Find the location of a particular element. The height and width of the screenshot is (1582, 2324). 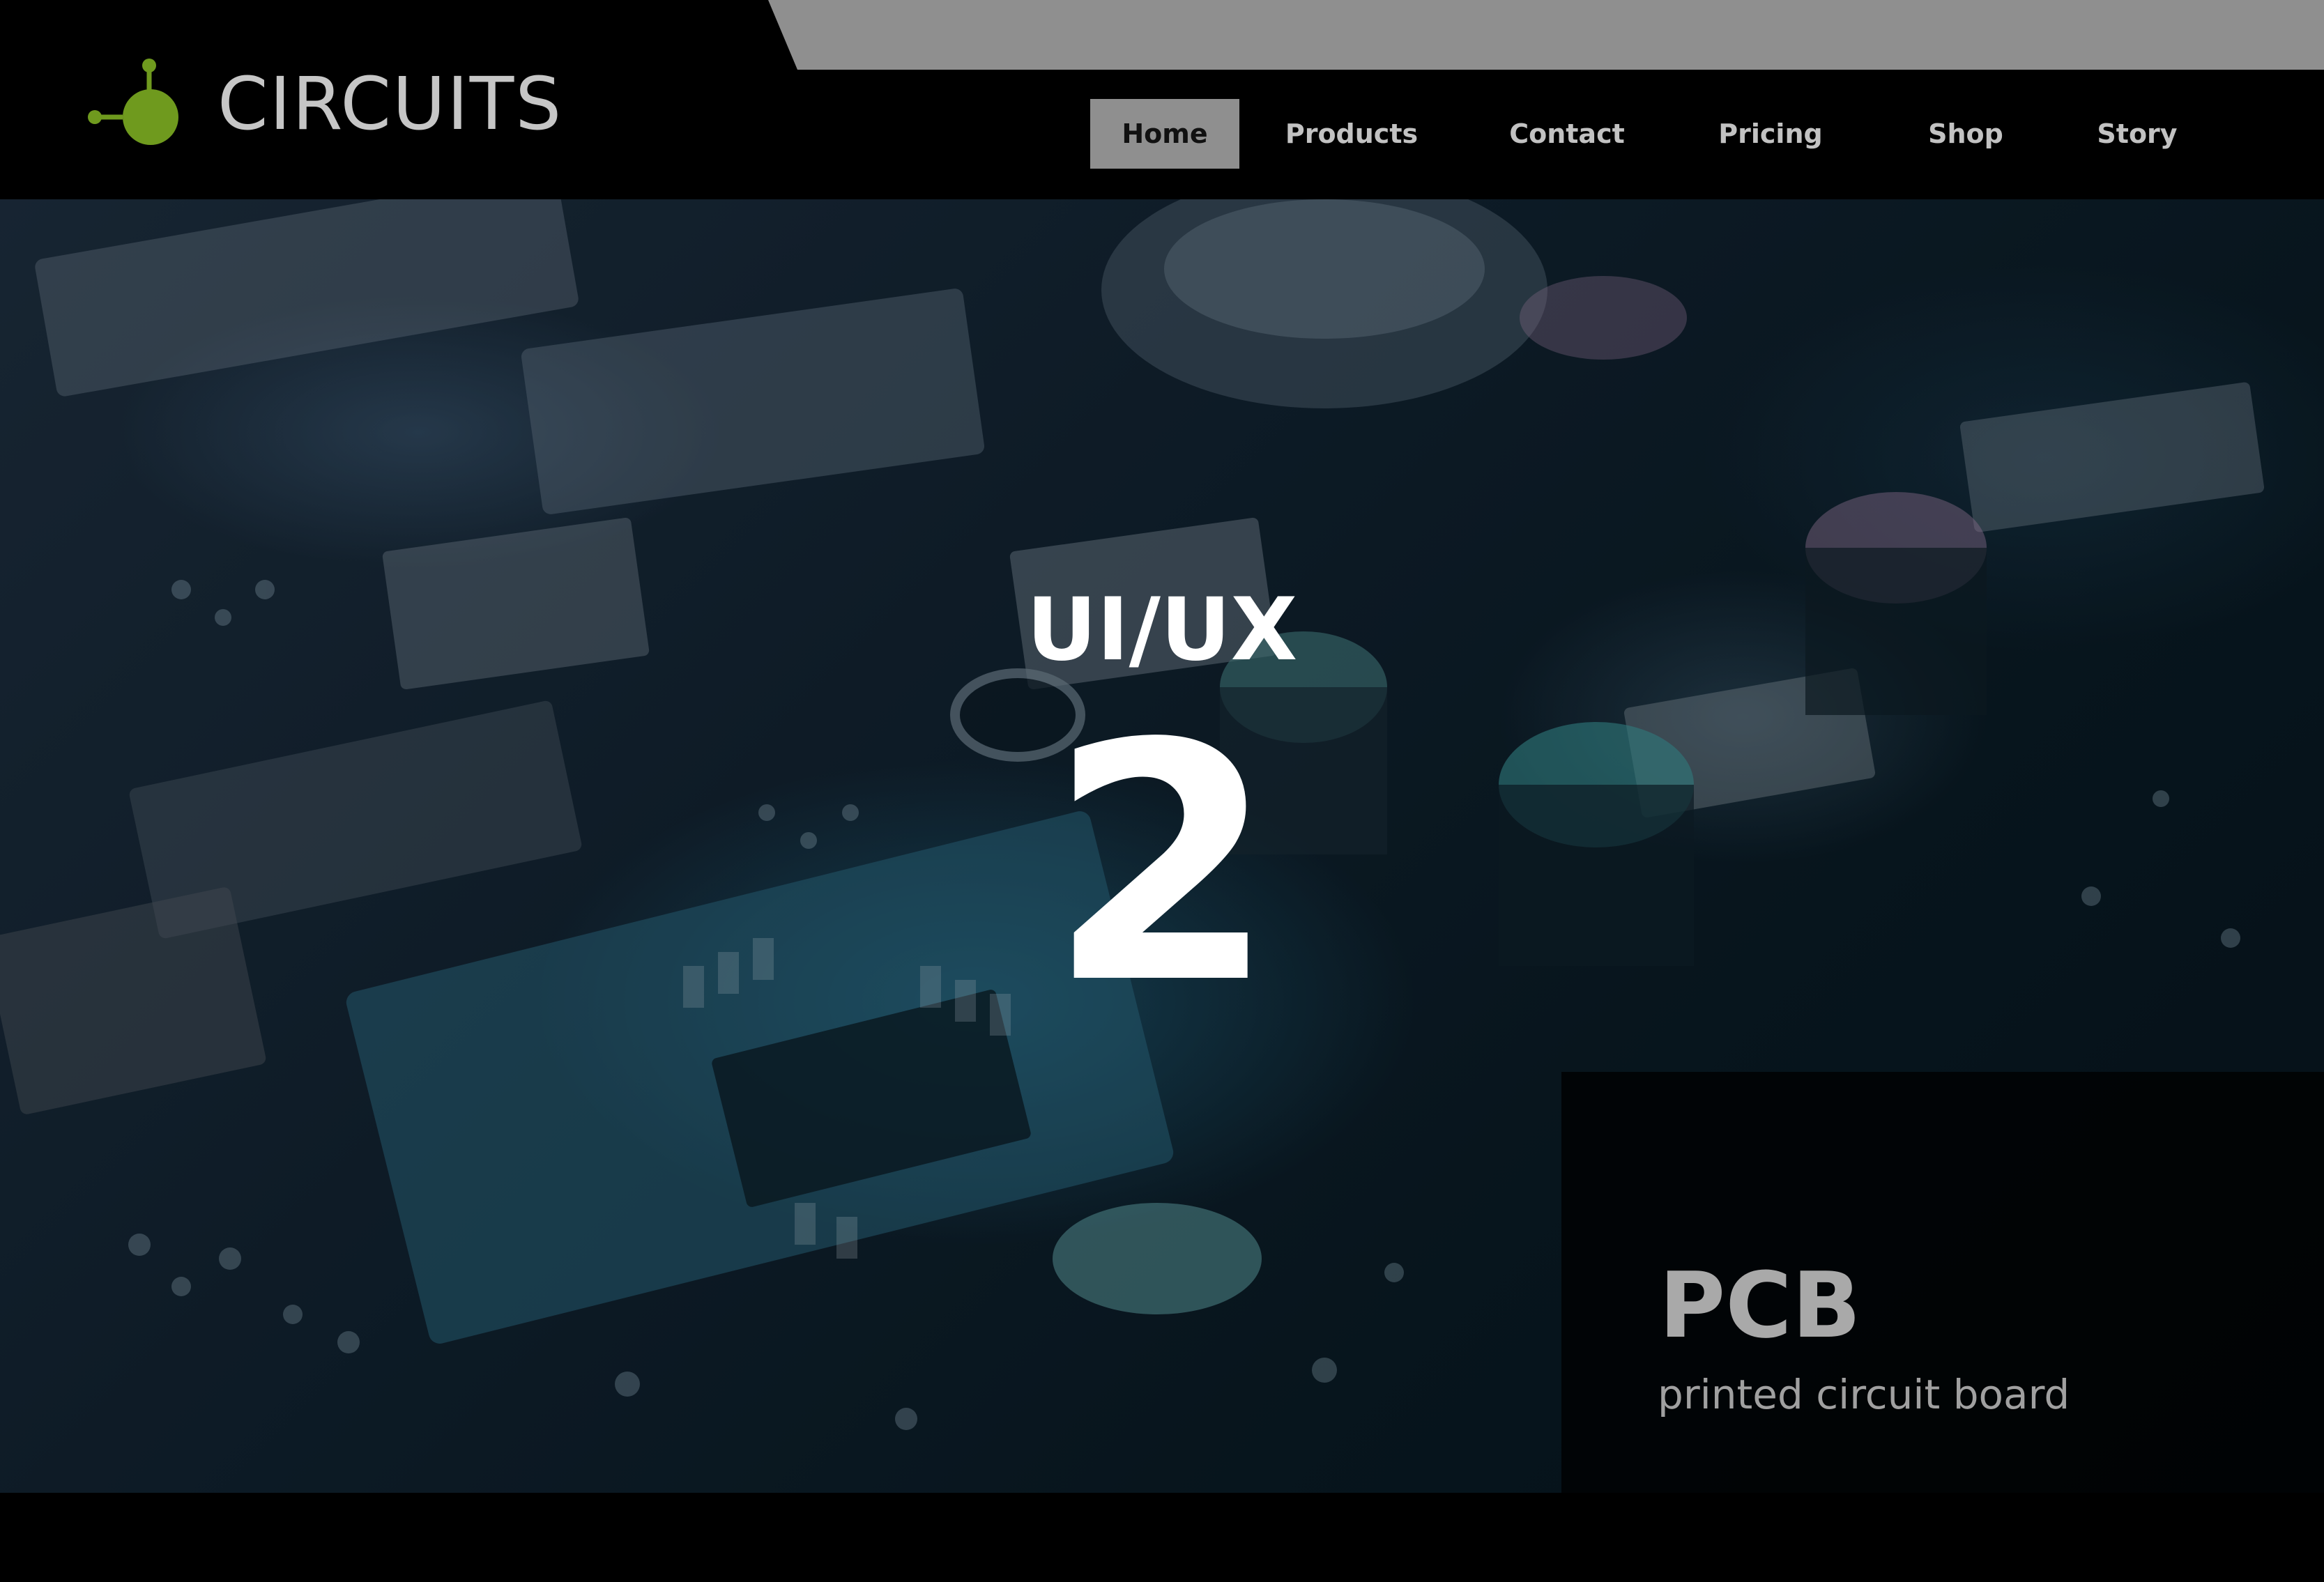

main-nav: Home Products Contact Pricing Shop Story is located at coordinates (1162, 134).